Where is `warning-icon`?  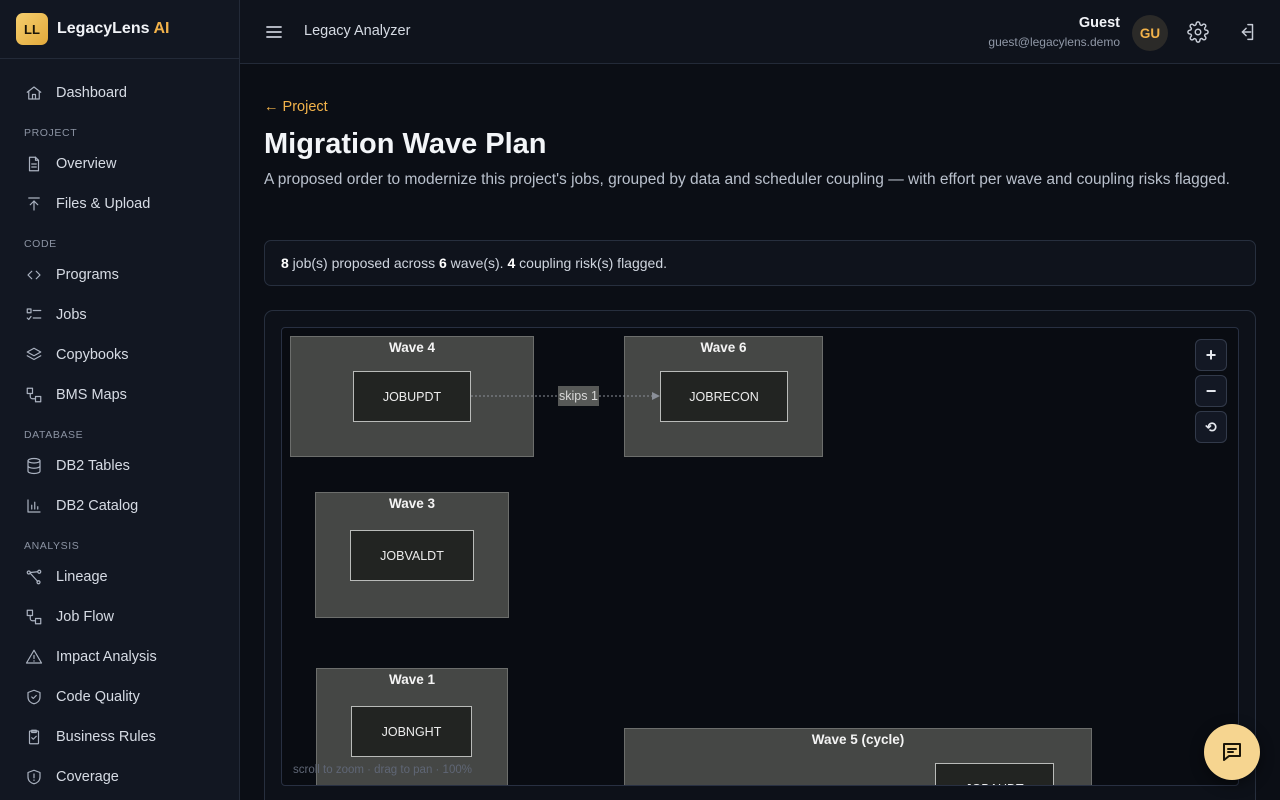
warning-icon is located at coordinates (34, 657).